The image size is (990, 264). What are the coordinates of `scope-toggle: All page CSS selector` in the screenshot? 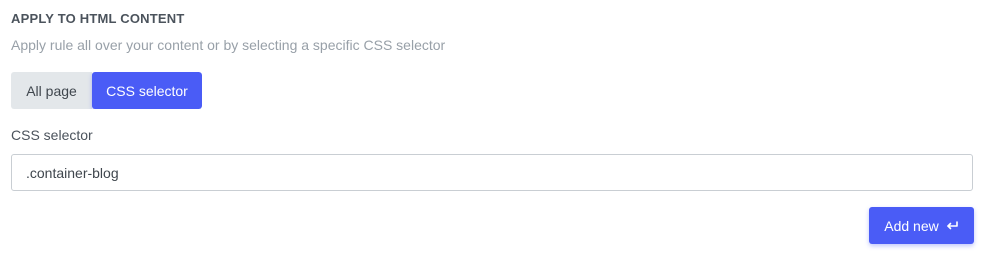 It's located at (106, 90).